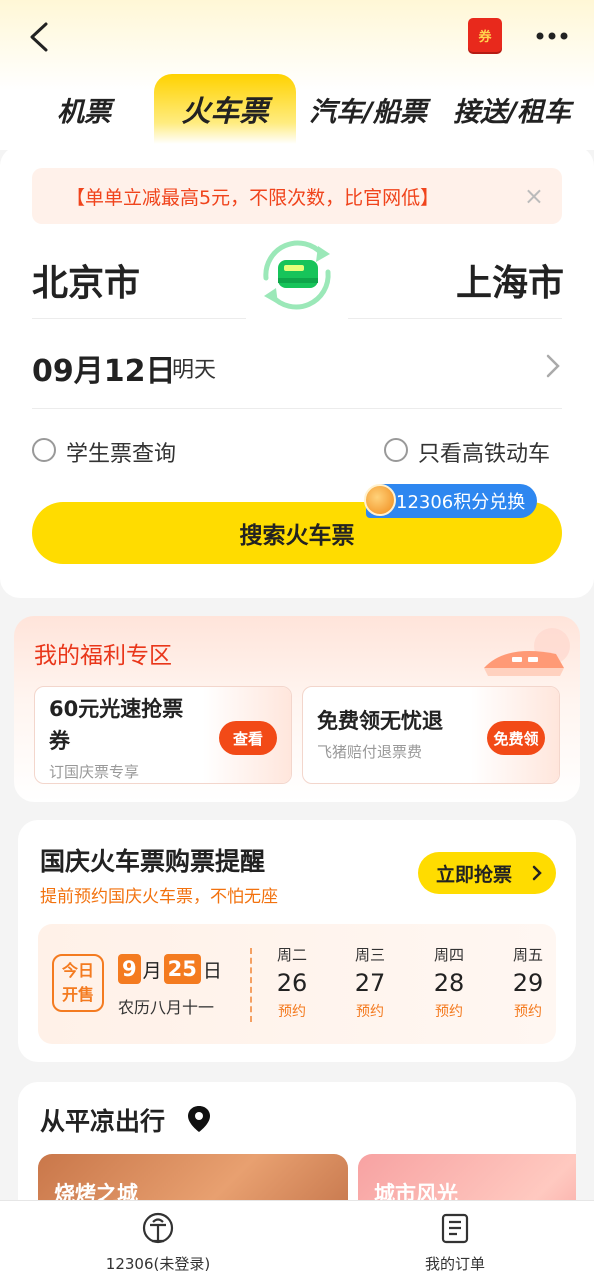  Describe the element at coordinates (158, 1264) in the screenshot. I see `nav-12306-label: 12306(未登录)` at that location.